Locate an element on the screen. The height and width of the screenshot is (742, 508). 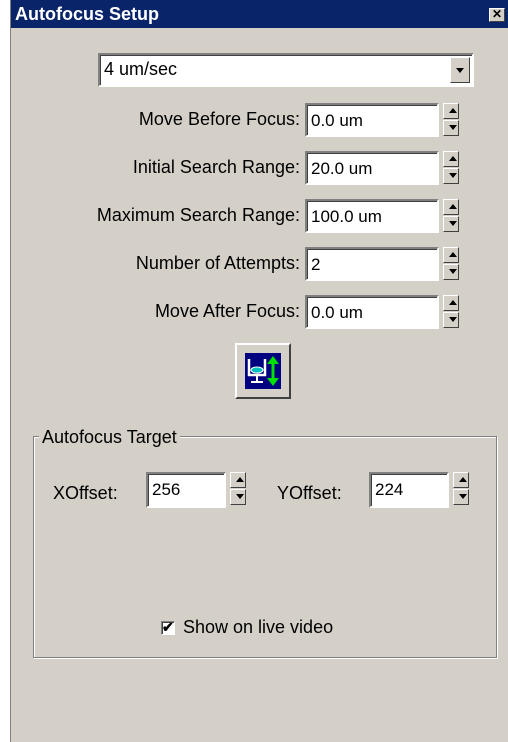
number-of-attempts-label: Number of Attempts: is located at coordinates (217, 263).